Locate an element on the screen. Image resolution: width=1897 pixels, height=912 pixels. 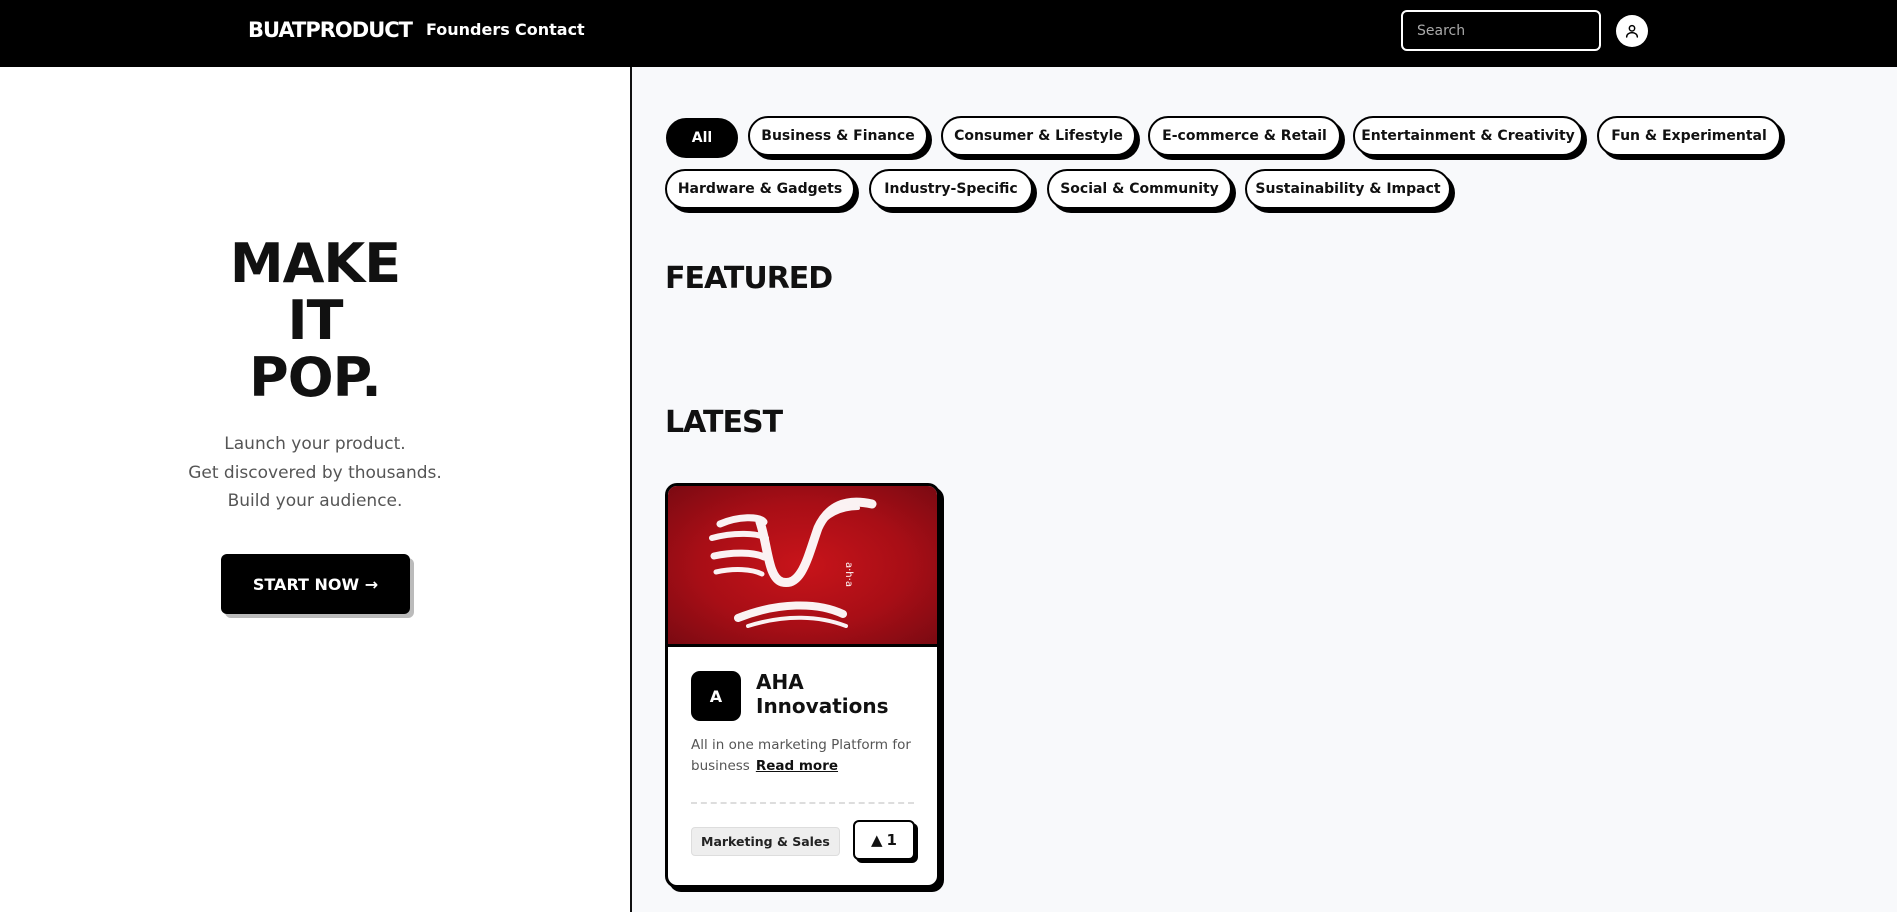
category-chip-consumer-lifestyle: Consumer & Lifestyle is located at coordinates (1038, 136).